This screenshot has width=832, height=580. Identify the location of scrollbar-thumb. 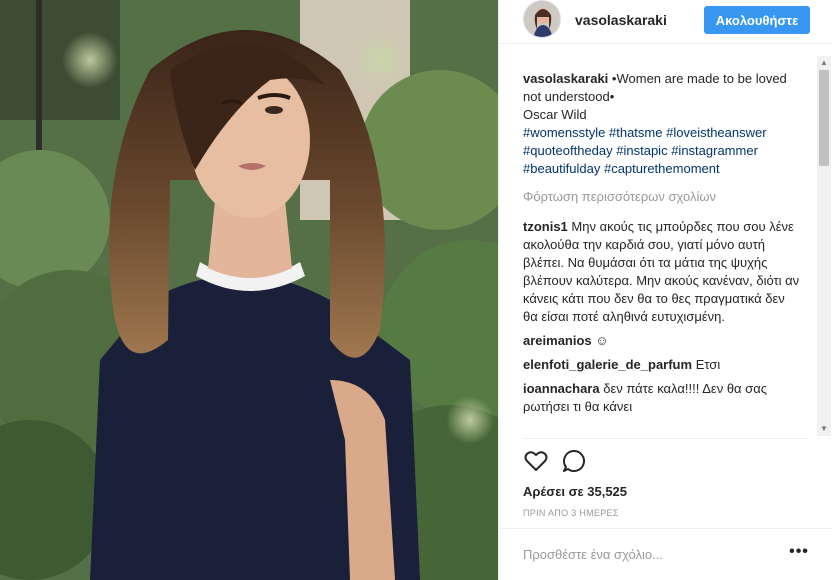
(824, 118).